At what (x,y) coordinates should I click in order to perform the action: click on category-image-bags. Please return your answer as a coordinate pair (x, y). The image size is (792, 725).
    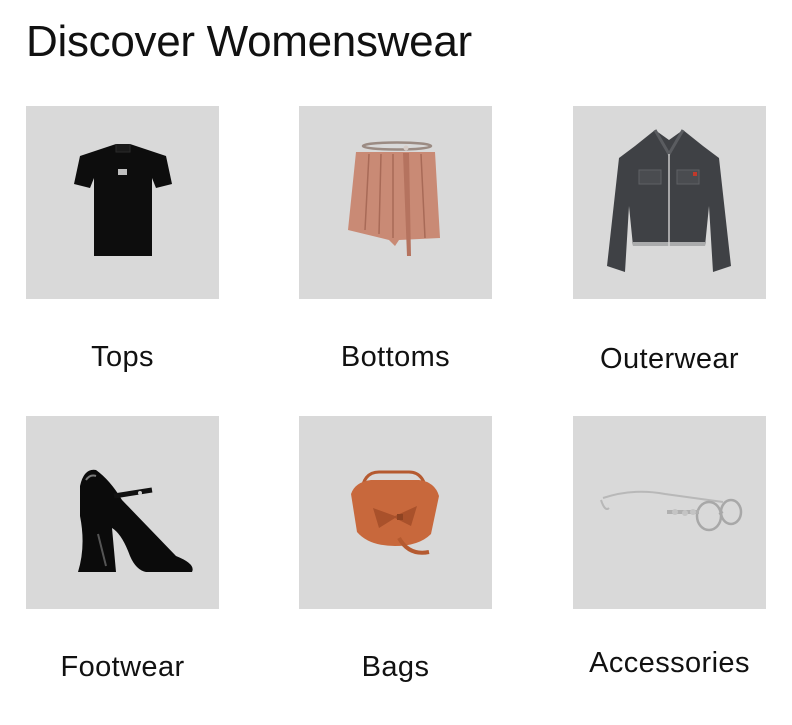
    Looking at the image, I should click on (395, 512).